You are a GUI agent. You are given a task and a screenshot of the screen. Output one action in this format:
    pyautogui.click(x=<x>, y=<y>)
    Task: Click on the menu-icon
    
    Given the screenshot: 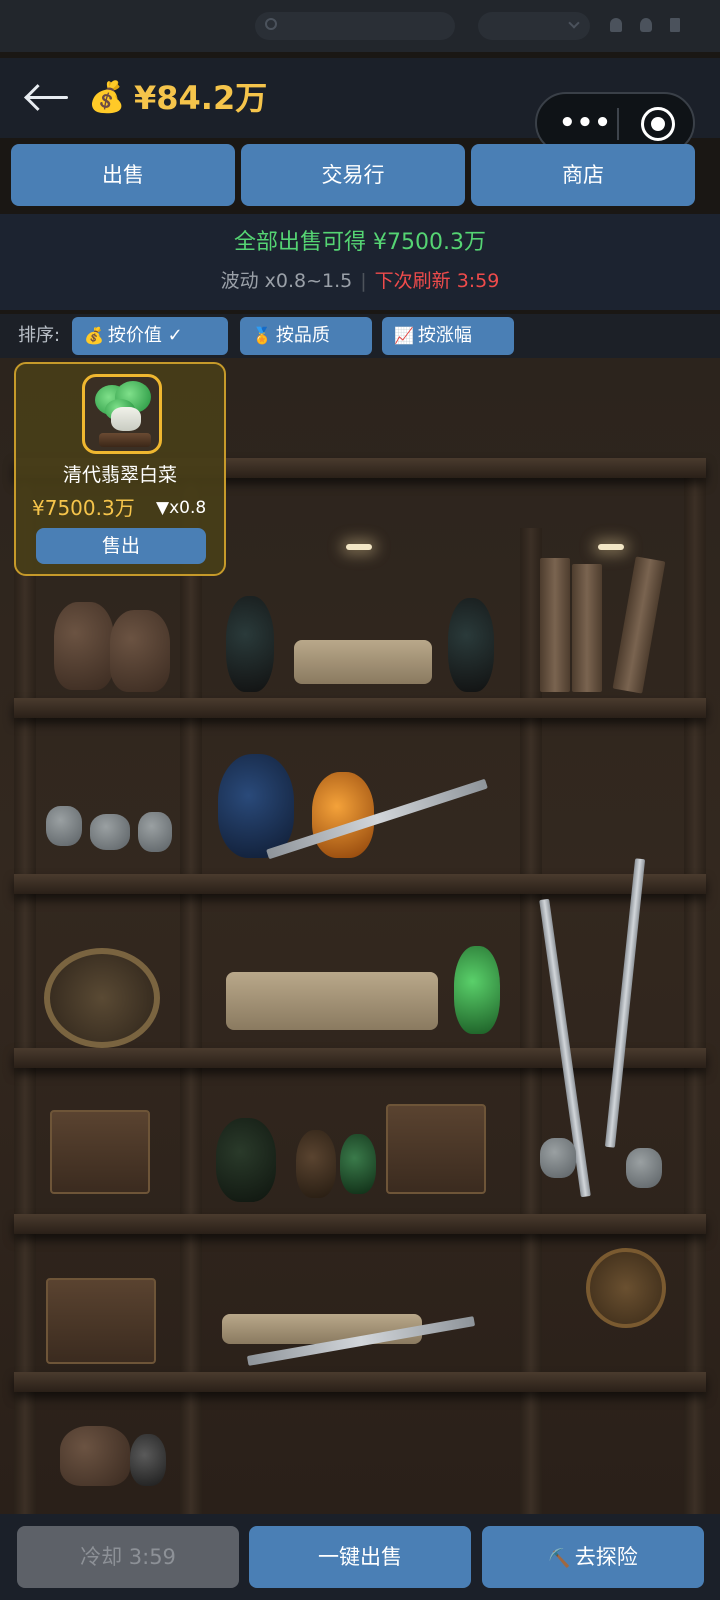 What is the action you would take?
    pyautogui.click(x=675, y=25)
    